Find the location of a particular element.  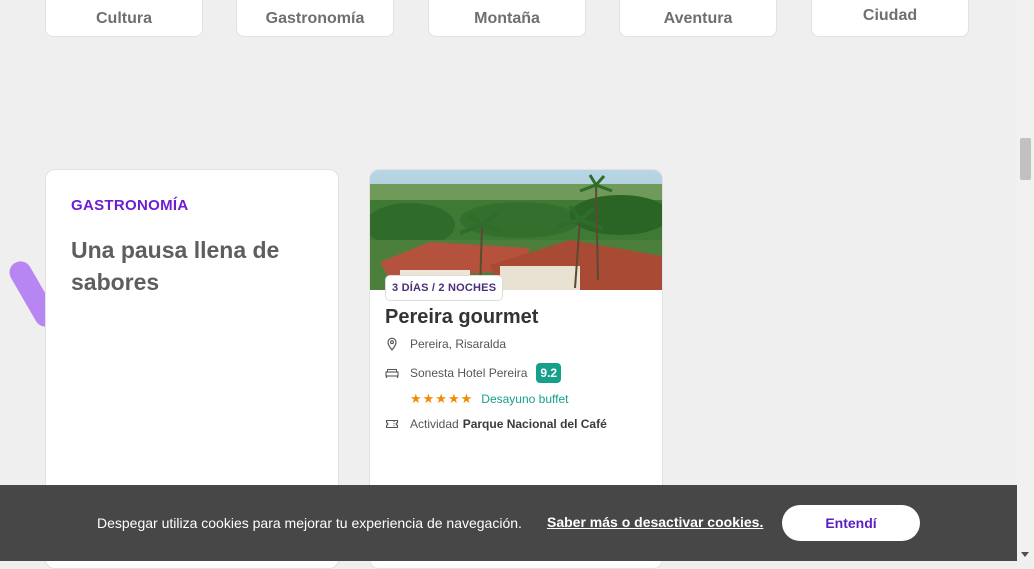

star-rating-icons: ★★★★★ is located at coordinates (442, 398).